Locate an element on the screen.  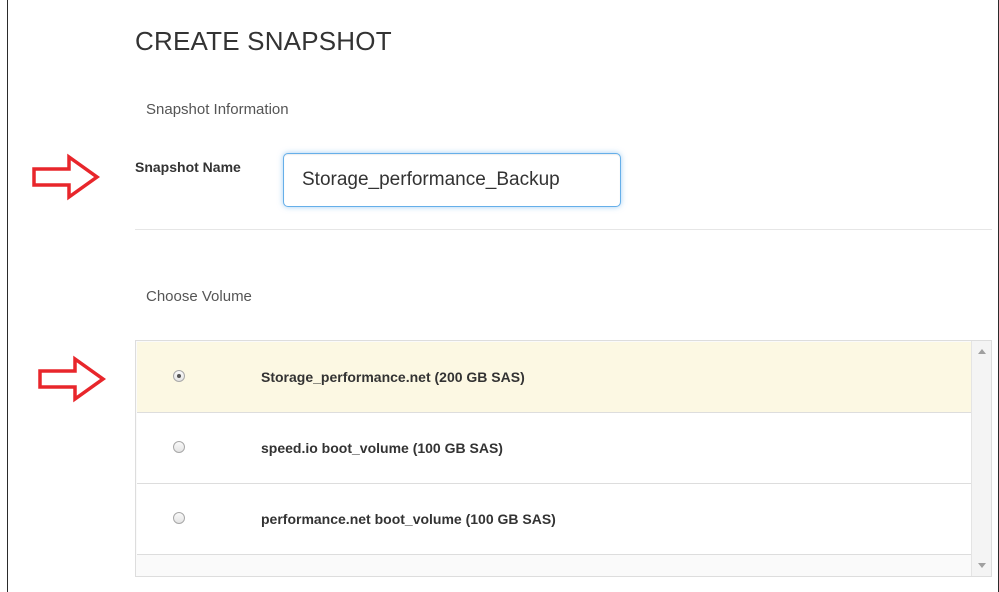
frame-left-border is located at coordinates (7, 296).